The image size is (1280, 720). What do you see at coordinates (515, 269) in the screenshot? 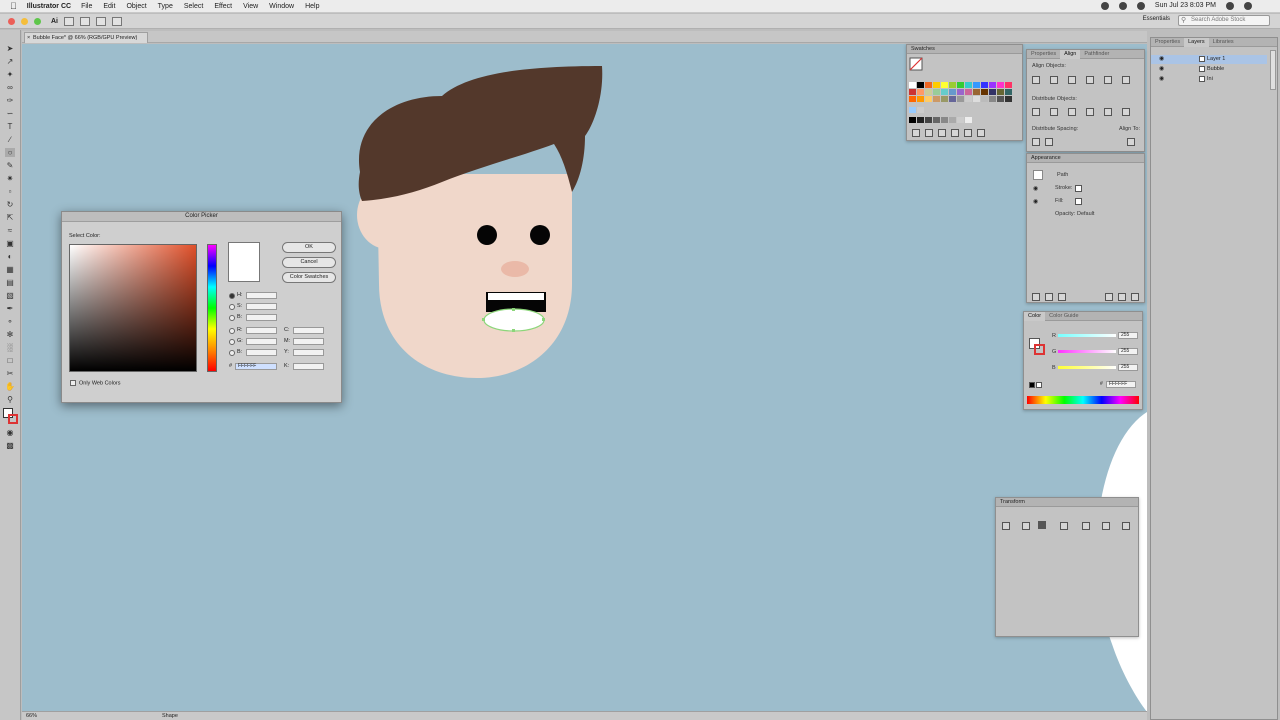
I see `nose-shape` at bounding box center [515, 269].